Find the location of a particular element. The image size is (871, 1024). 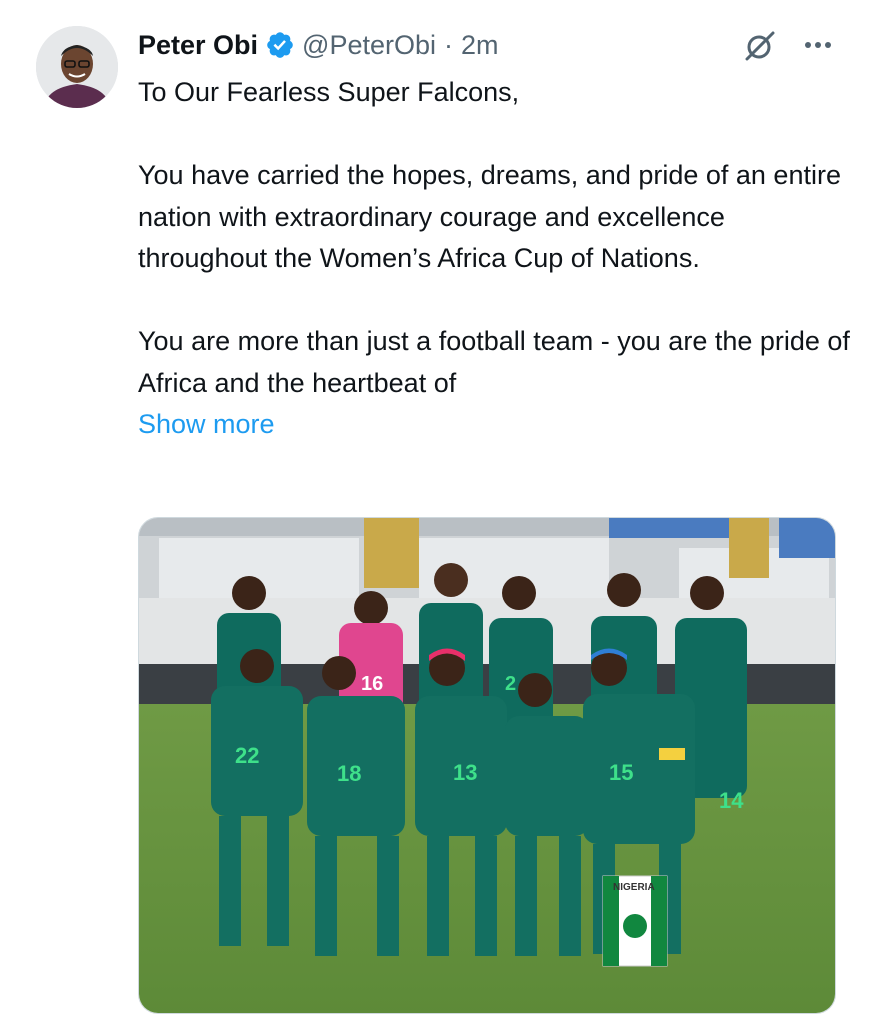

jersey-number-2: 2 is located at coordinates (510, 684).